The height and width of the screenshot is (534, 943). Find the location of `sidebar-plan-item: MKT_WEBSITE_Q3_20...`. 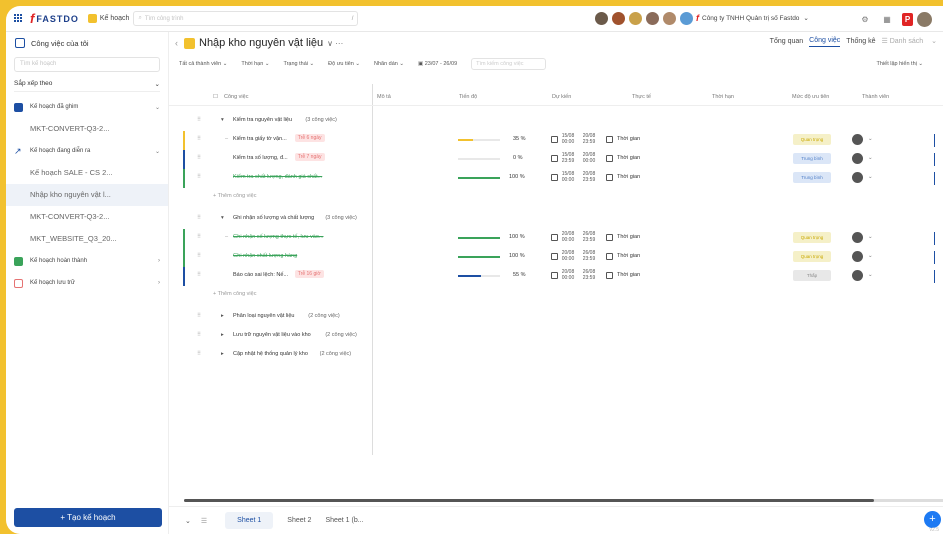

sidebar-plan-item: MKT_WEBSITE_Q3_20... is located at coordinates (87, 239).